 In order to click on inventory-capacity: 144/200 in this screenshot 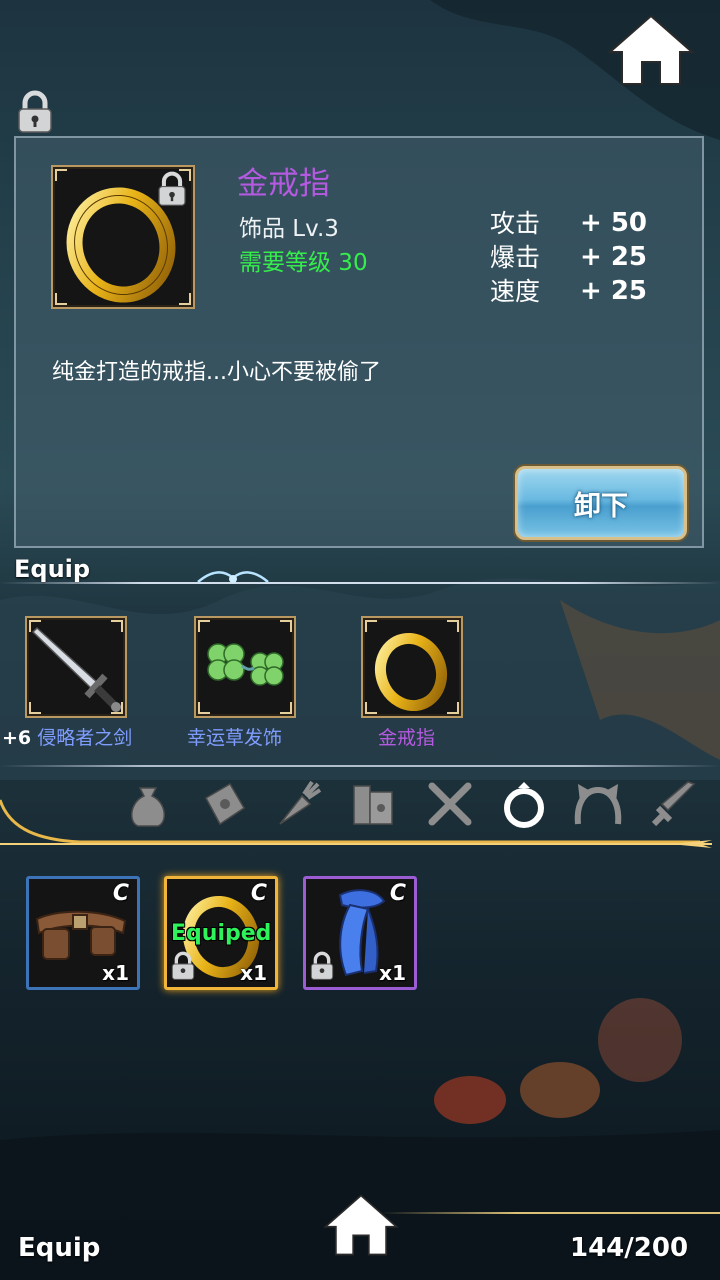, I will do `click(629, 1248)`.